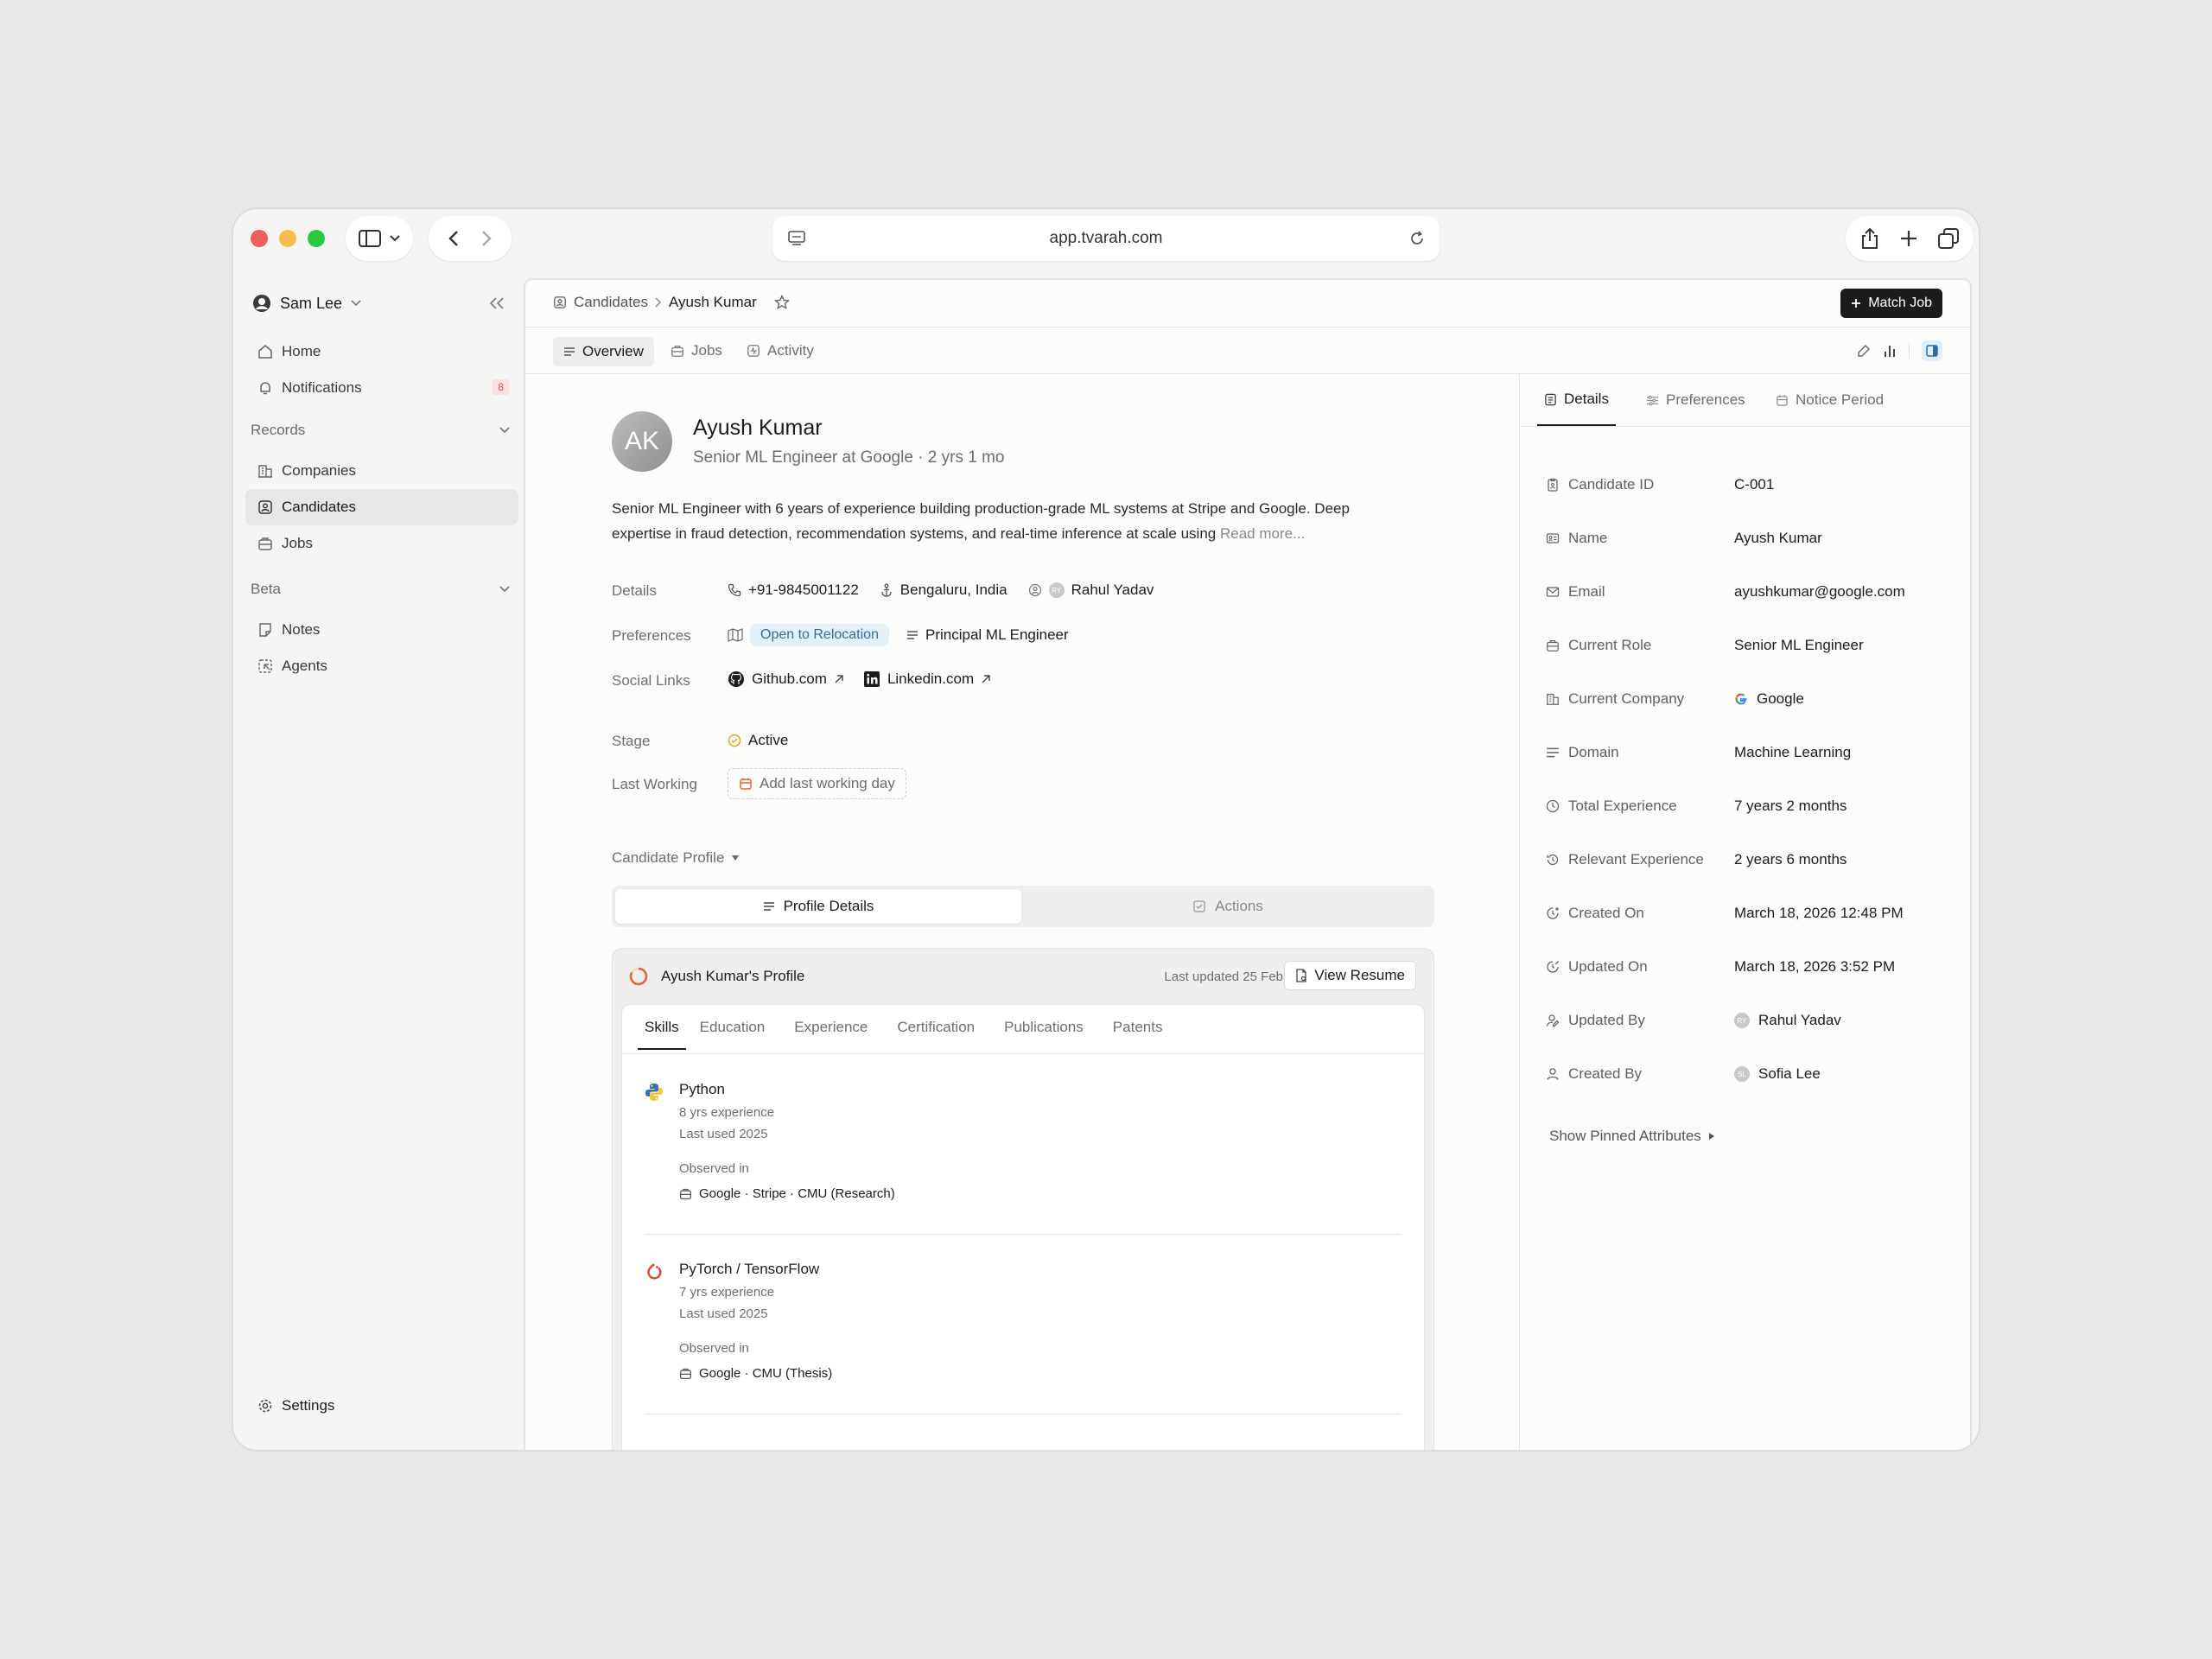 The image size is (2212, 1659). What do you see at coordinates (1711, 1136) in the screenshot?
I see `caret-right-icon` at bounding box center [1711, 1136].